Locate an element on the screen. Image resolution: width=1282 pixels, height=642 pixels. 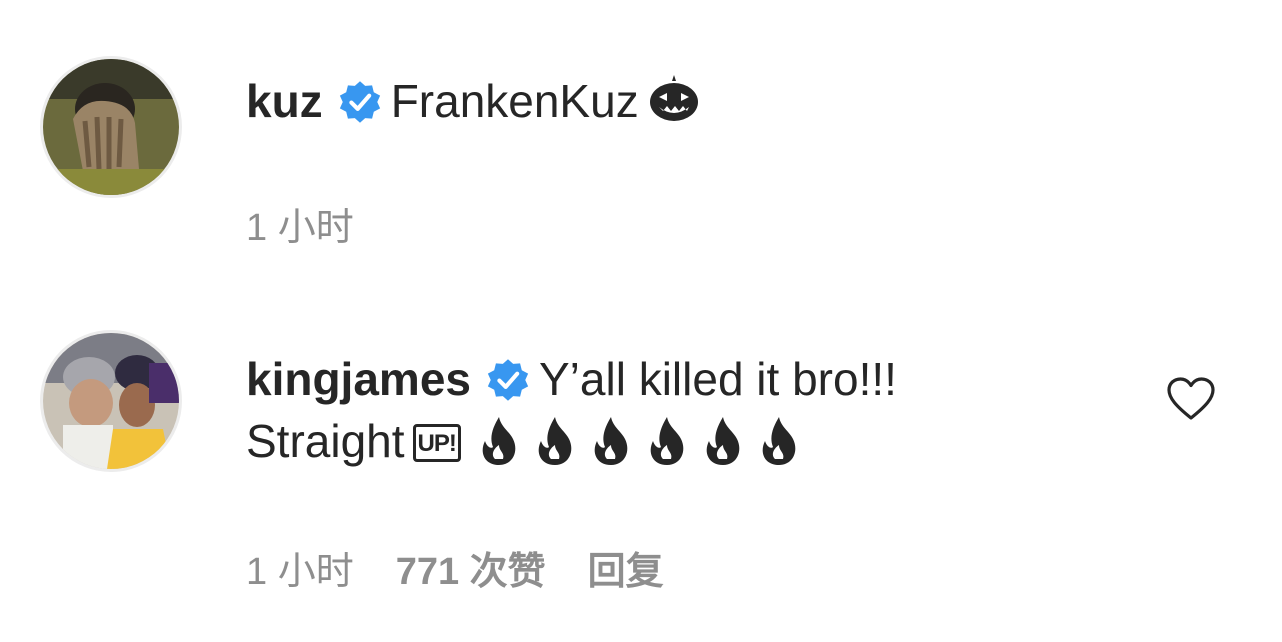
comment-body: FrankenKuz is located at coordinates (514, 101).